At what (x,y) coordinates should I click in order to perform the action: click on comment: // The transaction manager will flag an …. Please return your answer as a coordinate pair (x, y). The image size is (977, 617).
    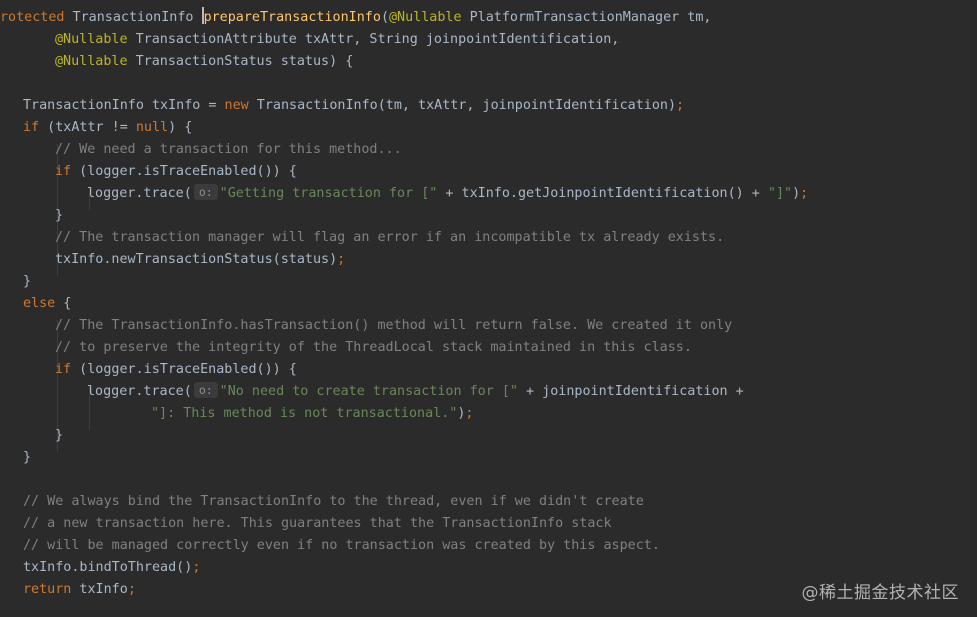
    Looking at the image, I should click on (390, 237).